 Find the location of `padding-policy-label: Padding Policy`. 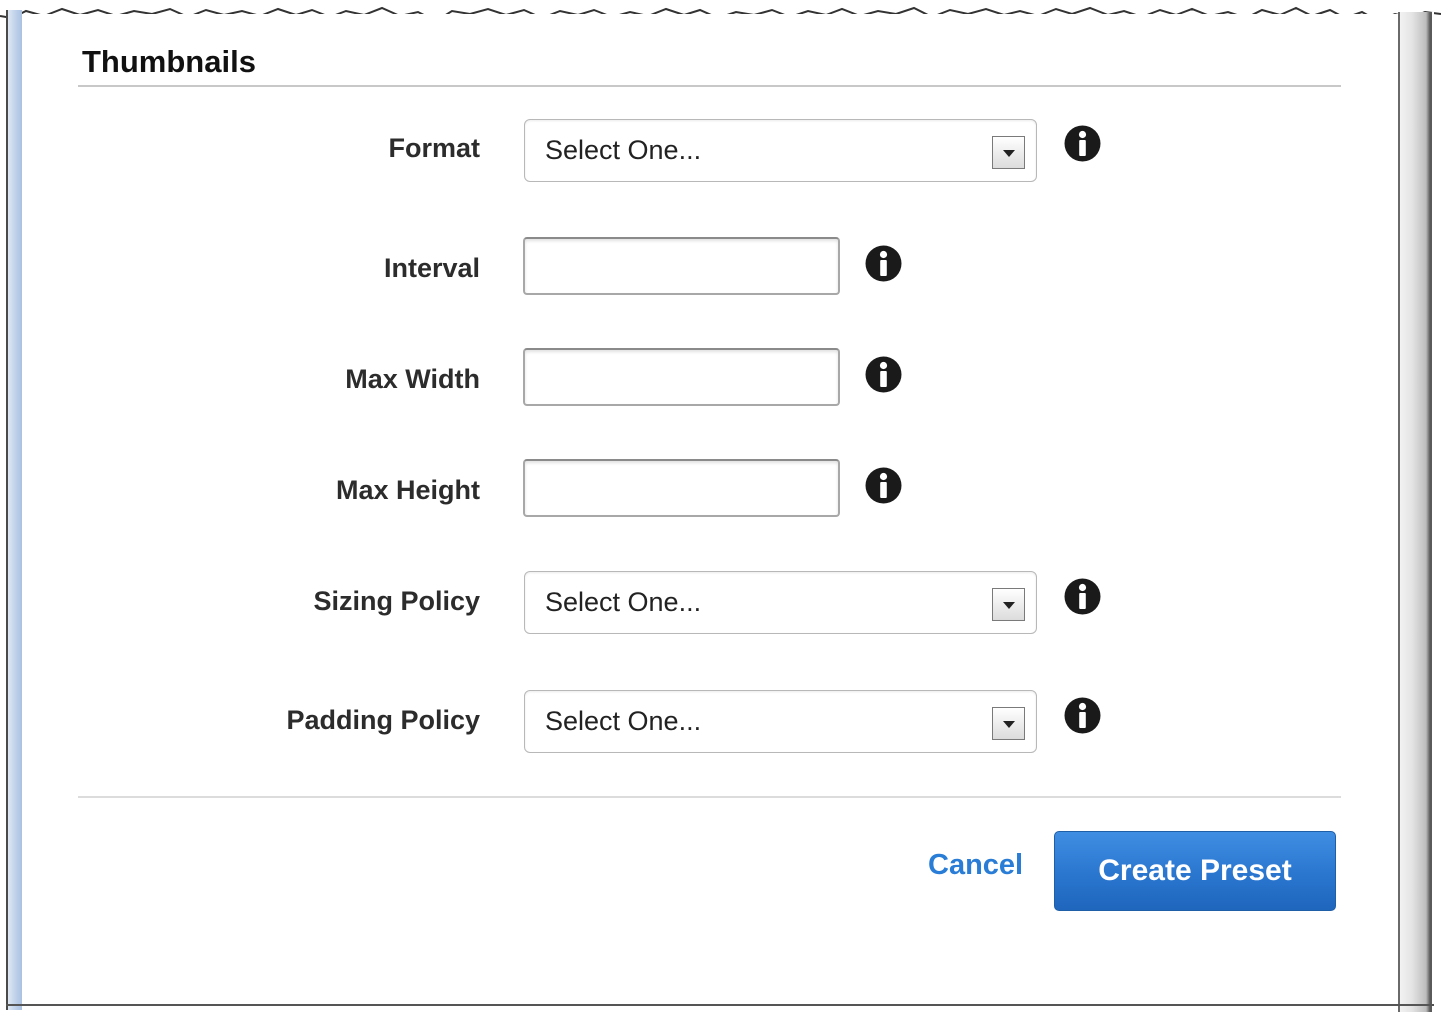

padding-policy-label: Padding Policy is located at coordinates (383, 720).